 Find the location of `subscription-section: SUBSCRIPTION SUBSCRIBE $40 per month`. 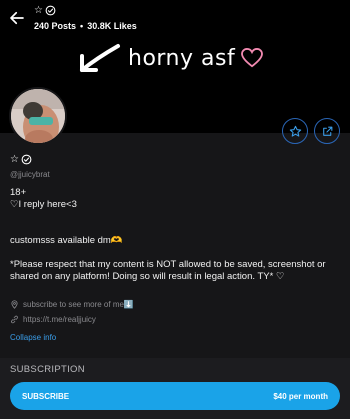

subscription-section: SUBSCRIPTION SUBSCRIBE $40 per month is located at coordinates (175, 388).